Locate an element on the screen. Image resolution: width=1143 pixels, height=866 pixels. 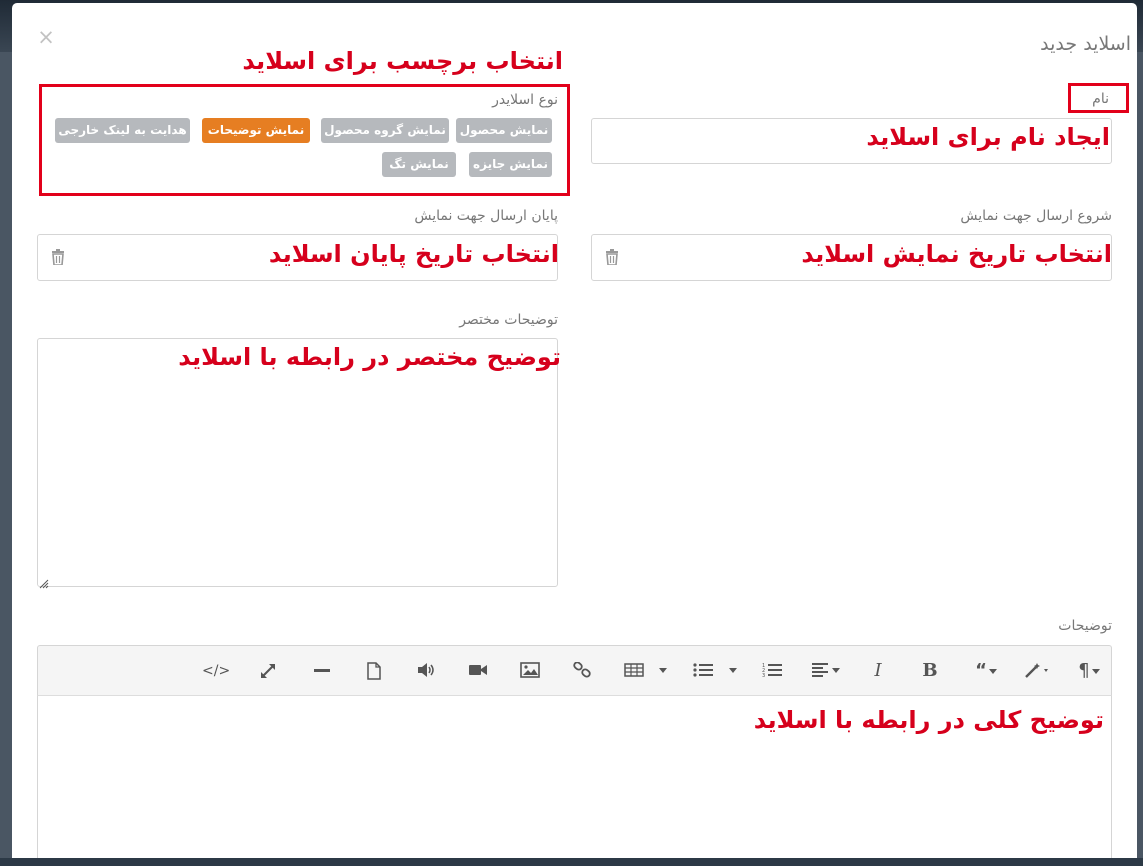
slider-type-chip-tag: نمایش تگ is located at coordinates (419, 164).